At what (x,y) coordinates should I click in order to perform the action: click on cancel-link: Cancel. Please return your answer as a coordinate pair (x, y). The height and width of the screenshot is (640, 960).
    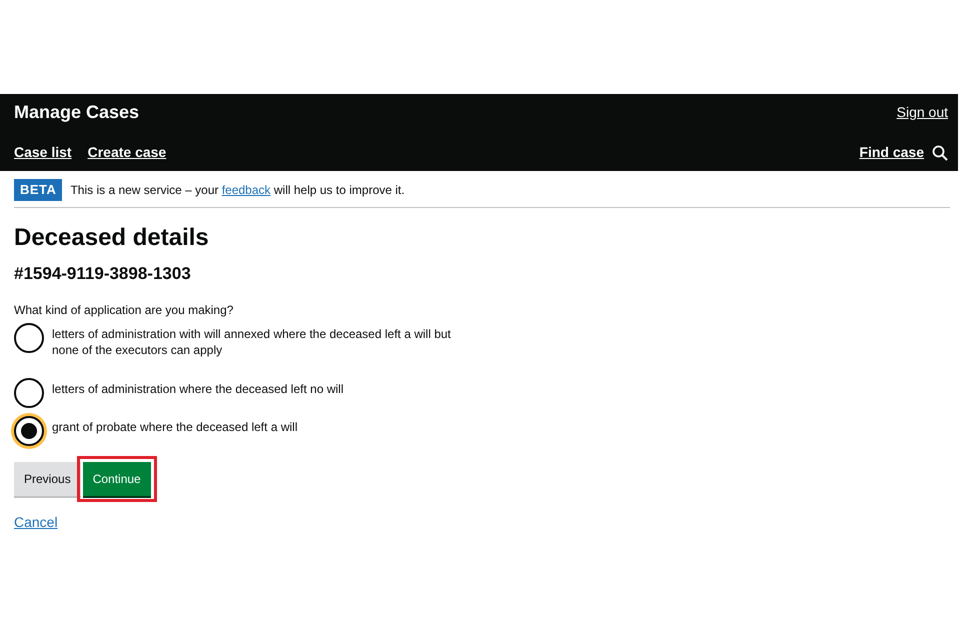
    Looking at the image, I should click on (36, 522).